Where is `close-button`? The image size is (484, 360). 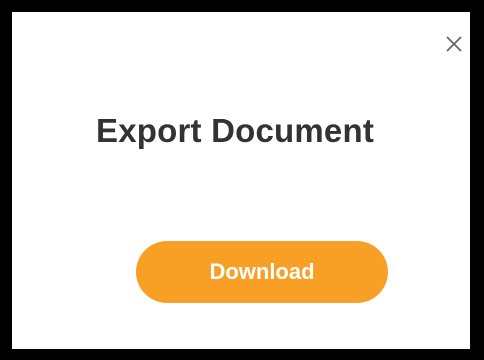 close-button is located at coordinates (454, 44).